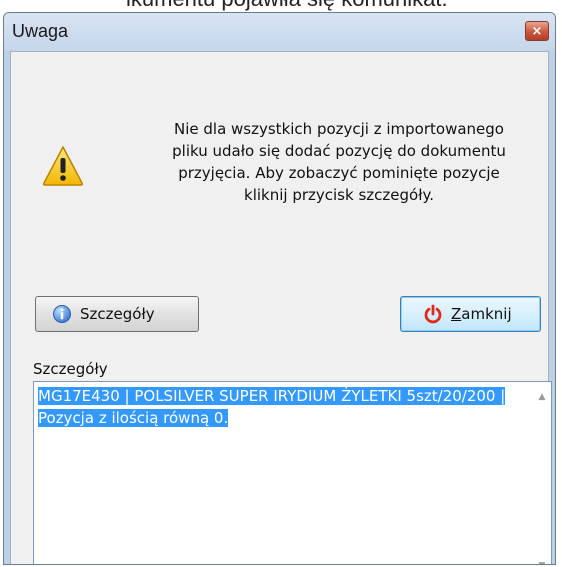  I want to click on scroll-up-arrow-icon: ▲, so click(542, 397).